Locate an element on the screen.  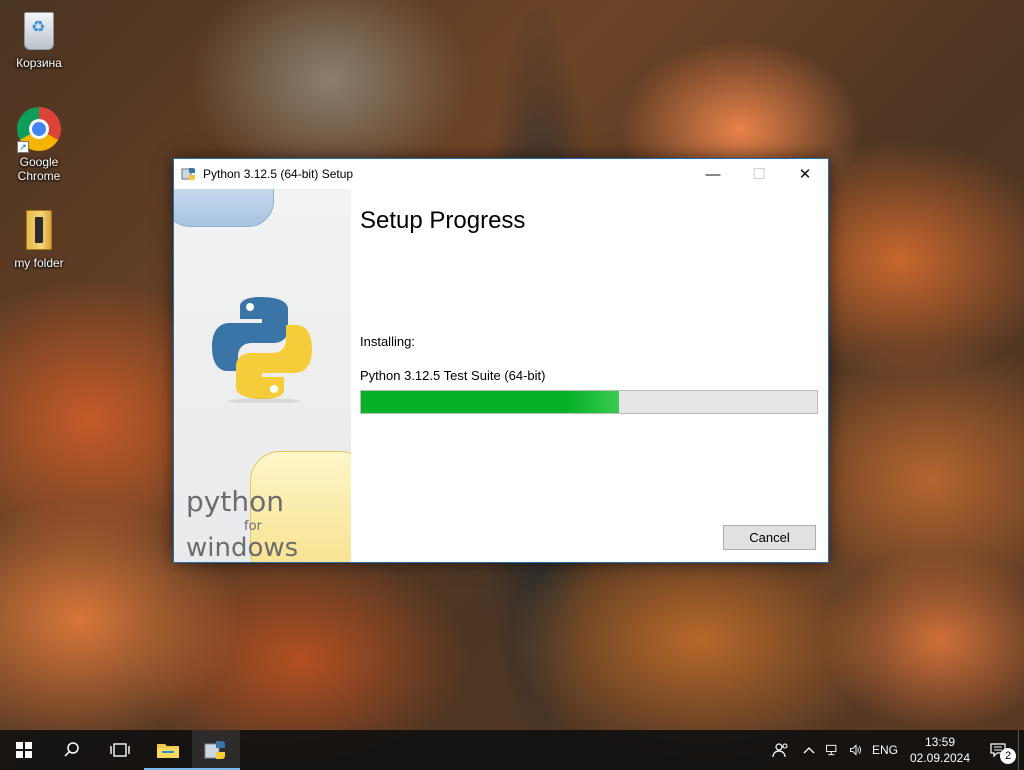
installer-sidebar-banner: python for windows is located at coordinates (262, 375).